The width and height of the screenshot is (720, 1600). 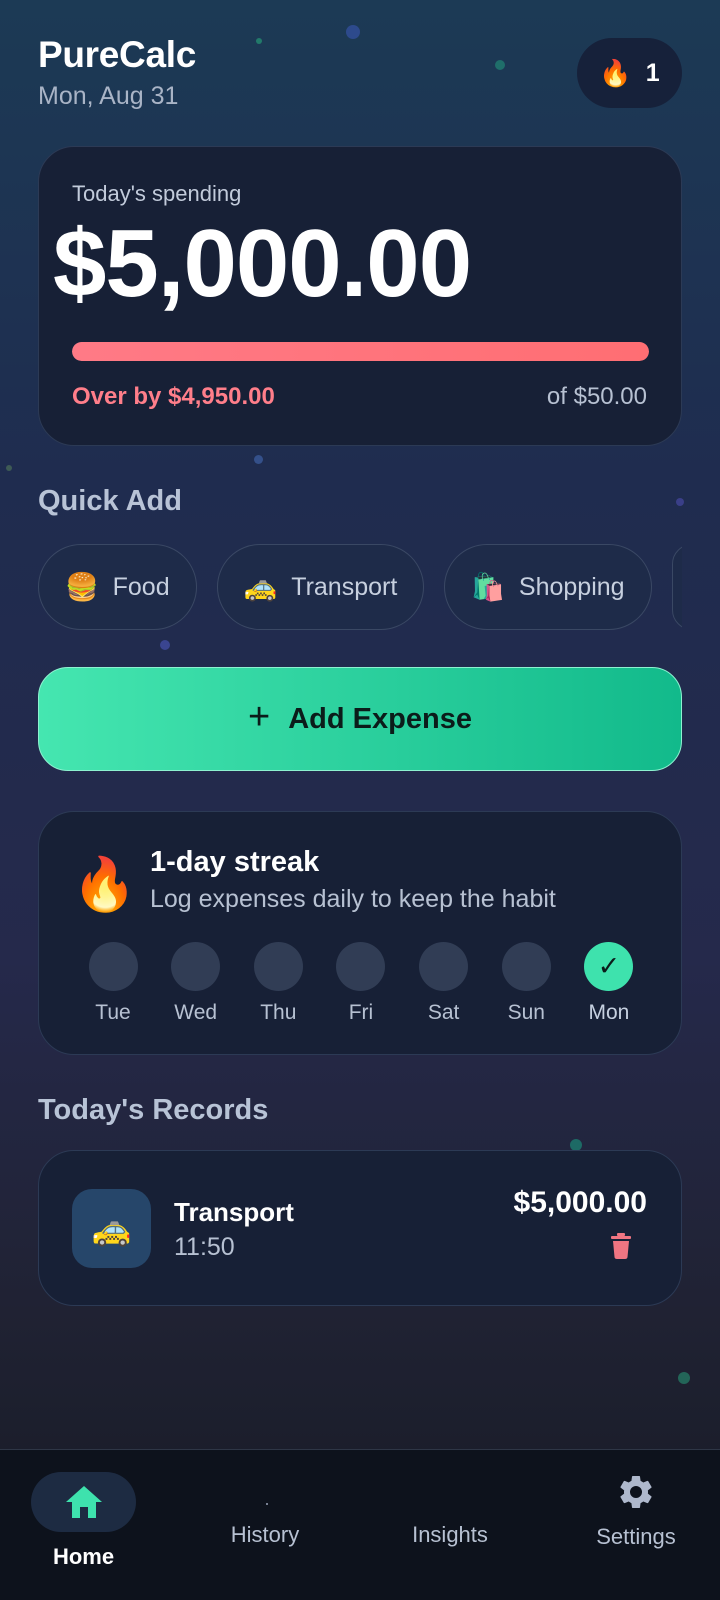 I want to click on day-label: Thu, so click(x=278, y=1012).